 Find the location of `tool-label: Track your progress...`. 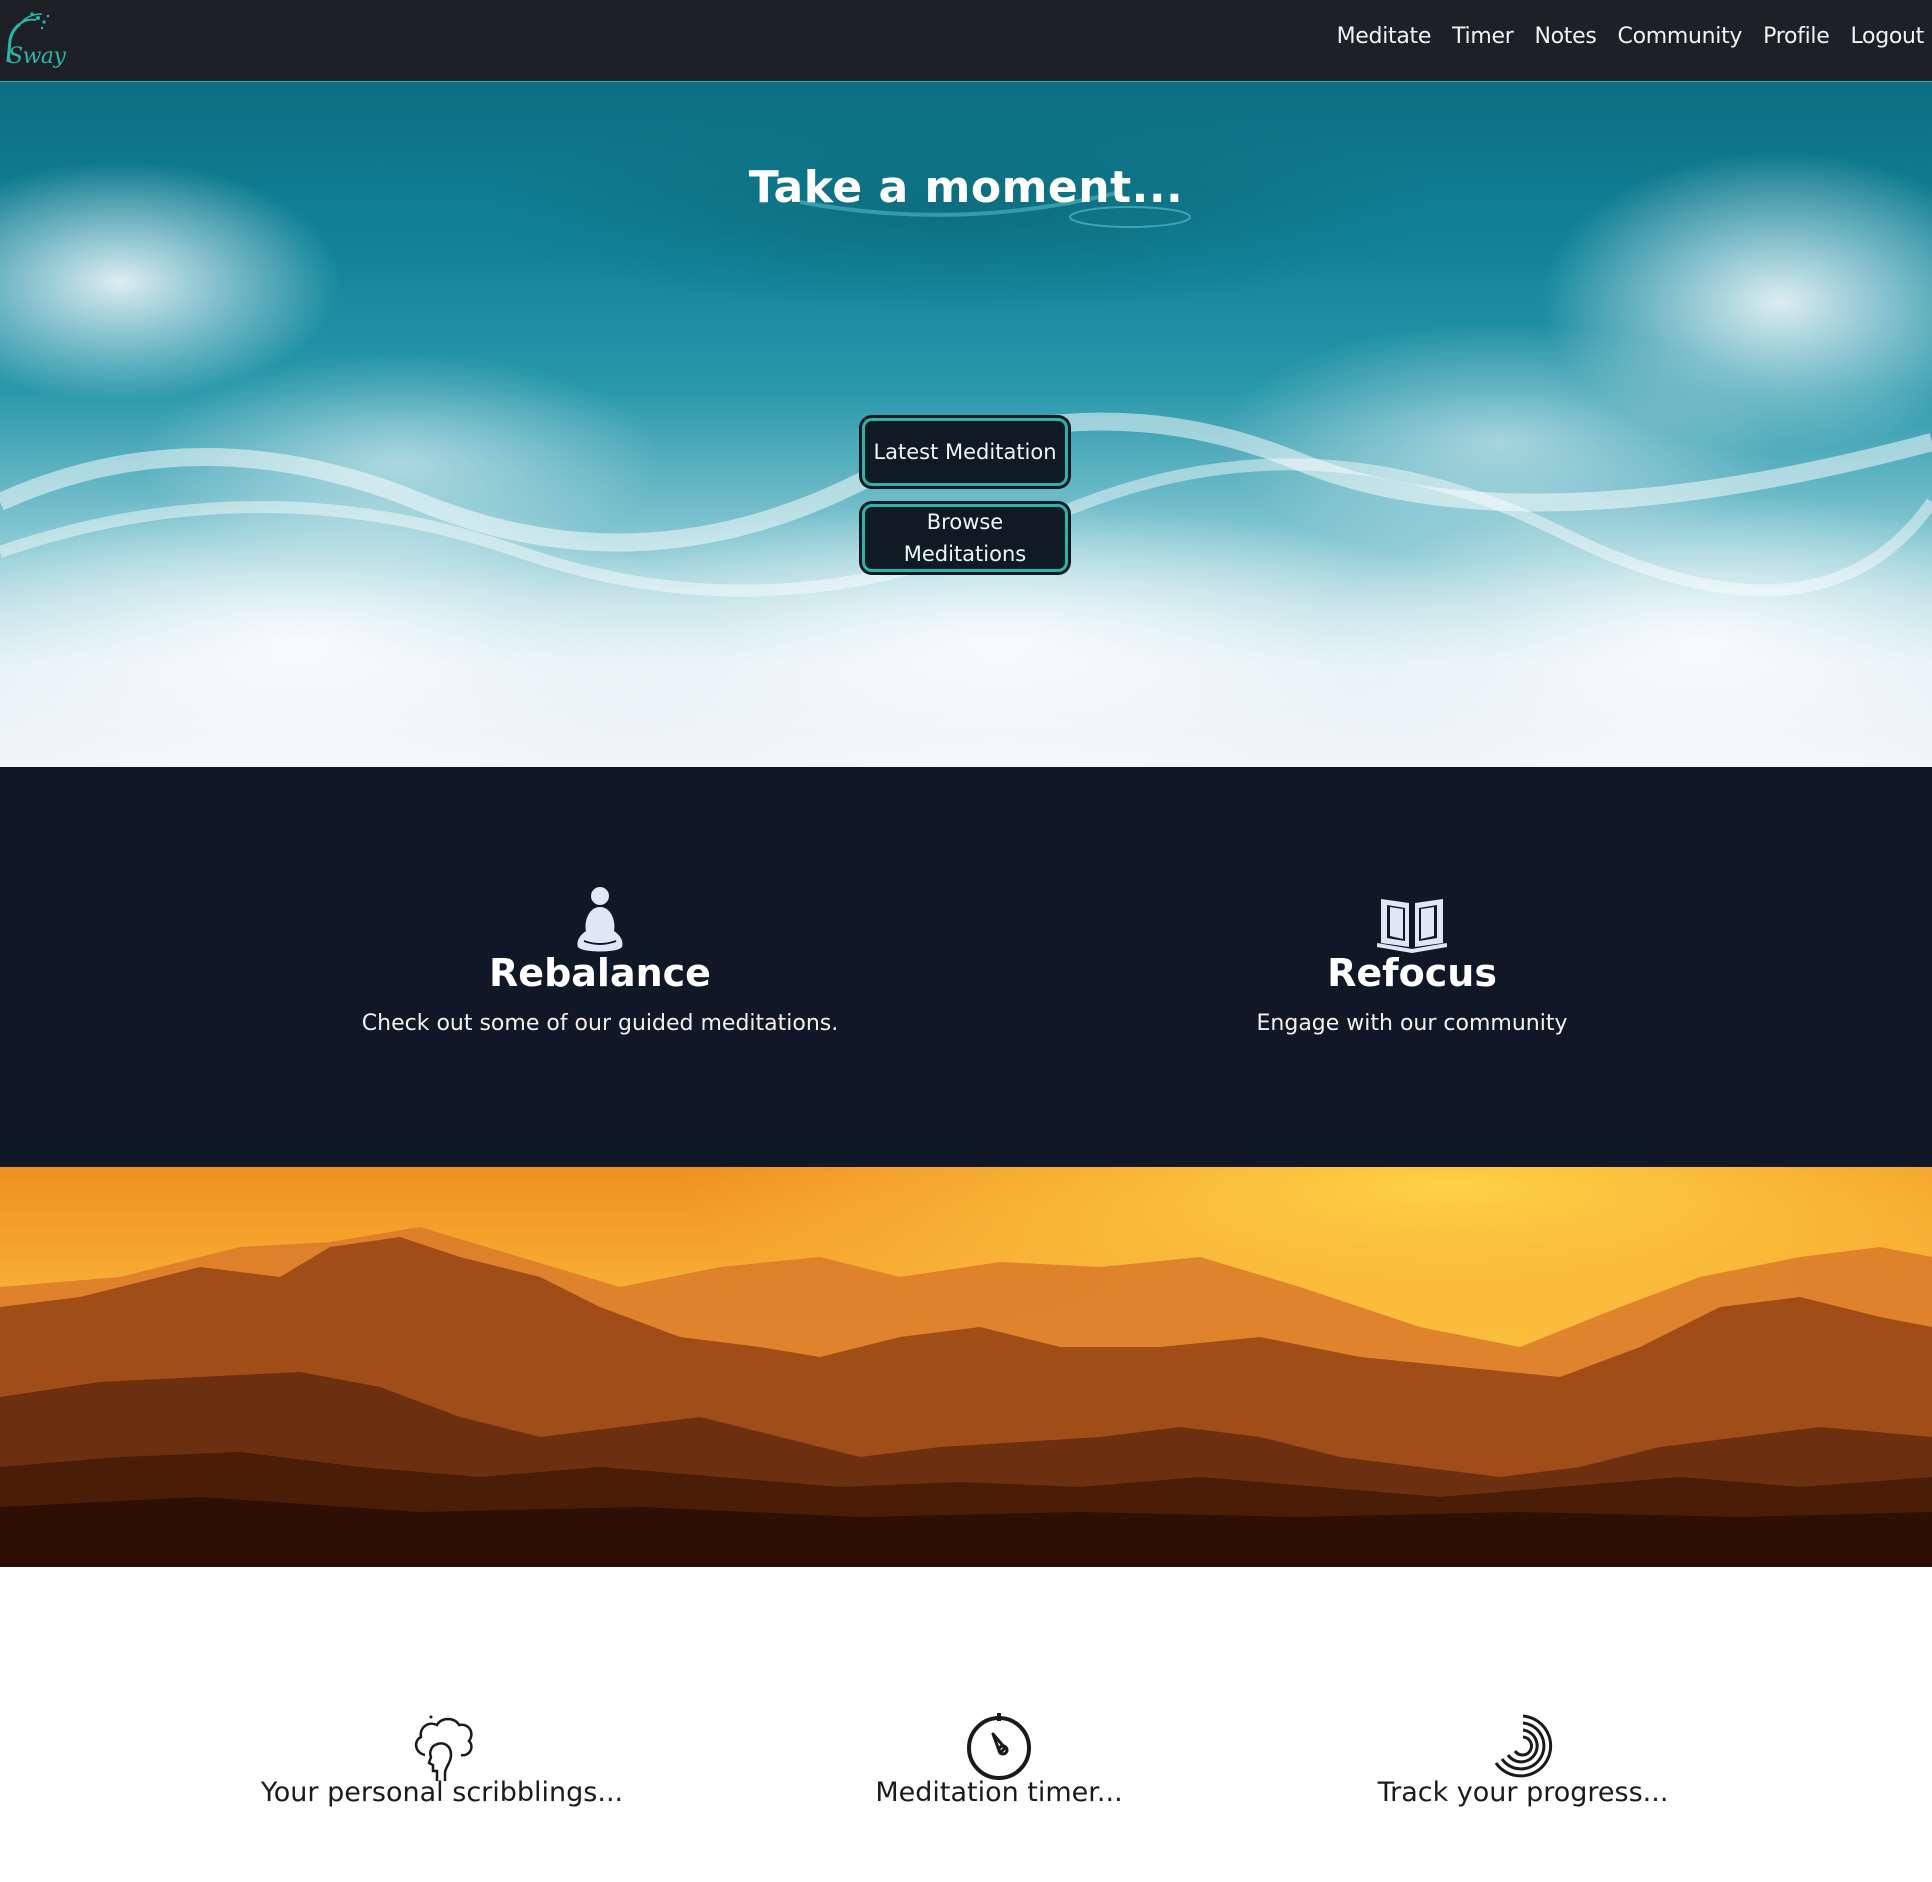

tool-label: Track your progress... is located at coordinates (1523, 1792).